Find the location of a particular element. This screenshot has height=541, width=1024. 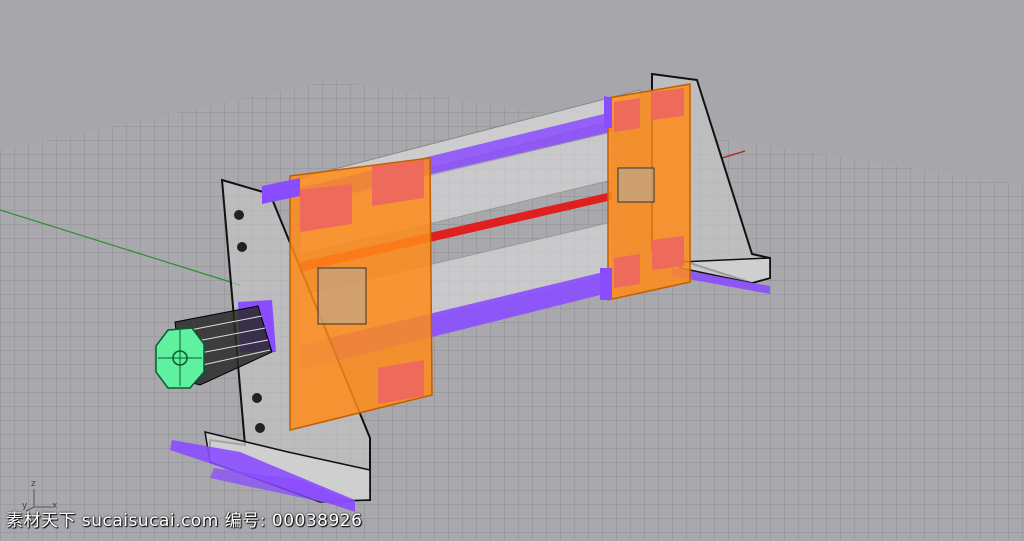

watermark: 素材天下 sucaisucai.com 编号: 00038926 is located at coordinates (184, 521).